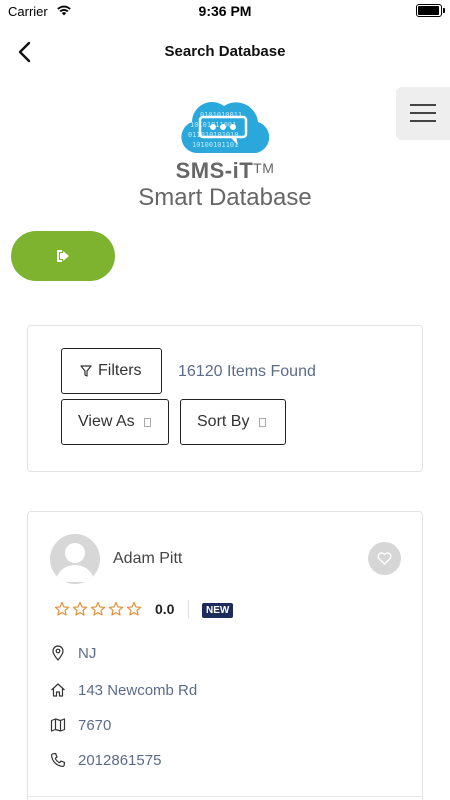 This screenshot has width=450, height=800. I want to click on phone-value: 2012861575, so click(120, 760).